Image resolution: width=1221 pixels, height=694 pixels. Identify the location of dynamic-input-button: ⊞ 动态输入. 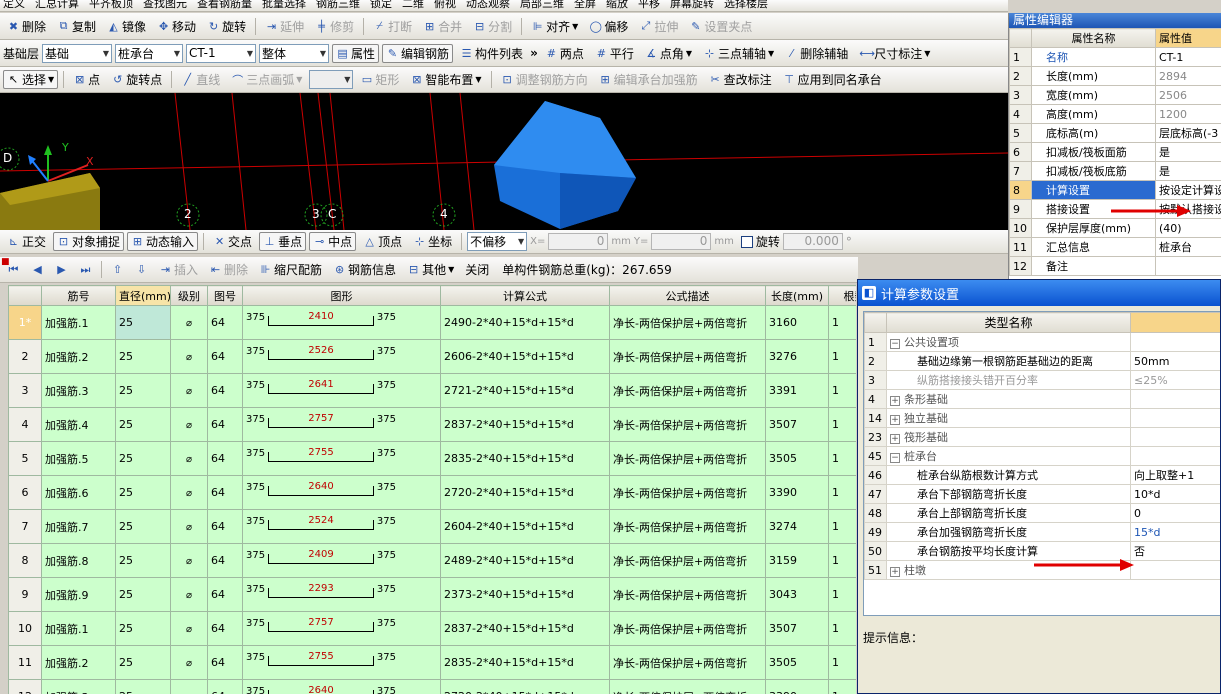
(163, 241).